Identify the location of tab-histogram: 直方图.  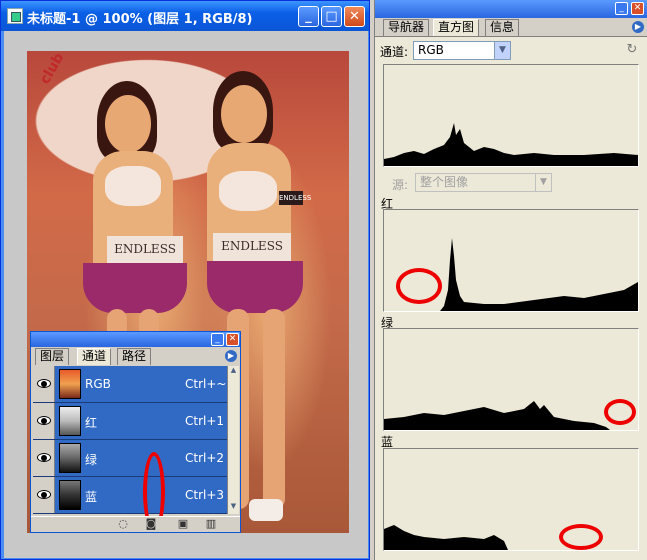
(456, 27).